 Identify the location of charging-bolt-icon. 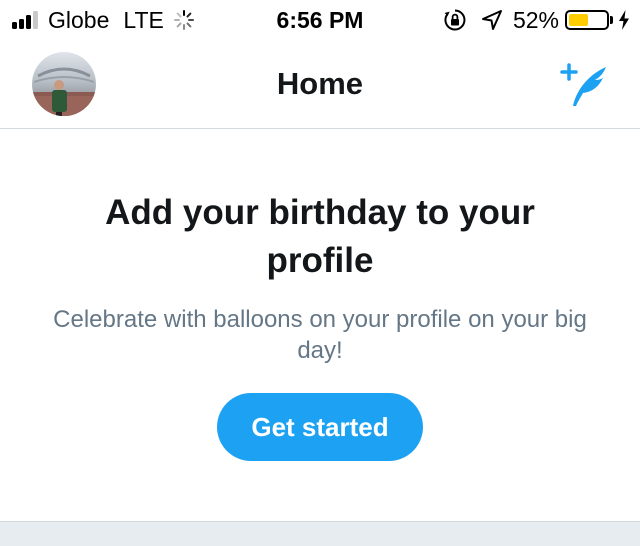
(624, 20).